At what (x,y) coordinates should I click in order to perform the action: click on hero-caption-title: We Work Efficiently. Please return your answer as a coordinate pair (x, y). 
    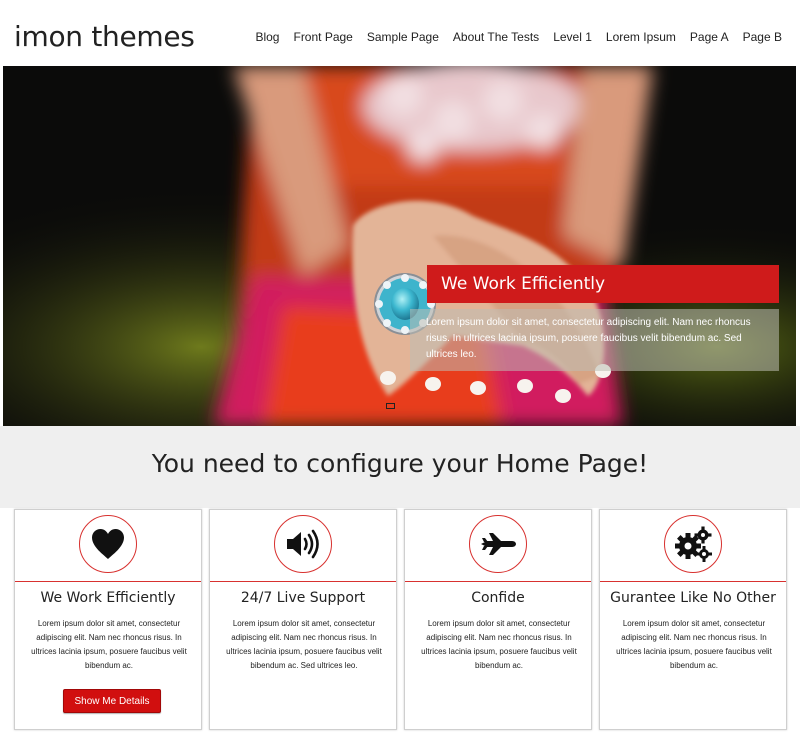
    Looking at the image, I should click on (603, 284).